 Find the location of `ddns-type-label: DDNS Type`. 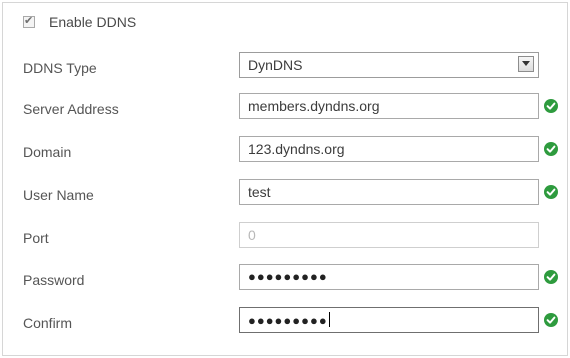

ddns-type-label: DDNS Type is located at coordinates (60, 68).